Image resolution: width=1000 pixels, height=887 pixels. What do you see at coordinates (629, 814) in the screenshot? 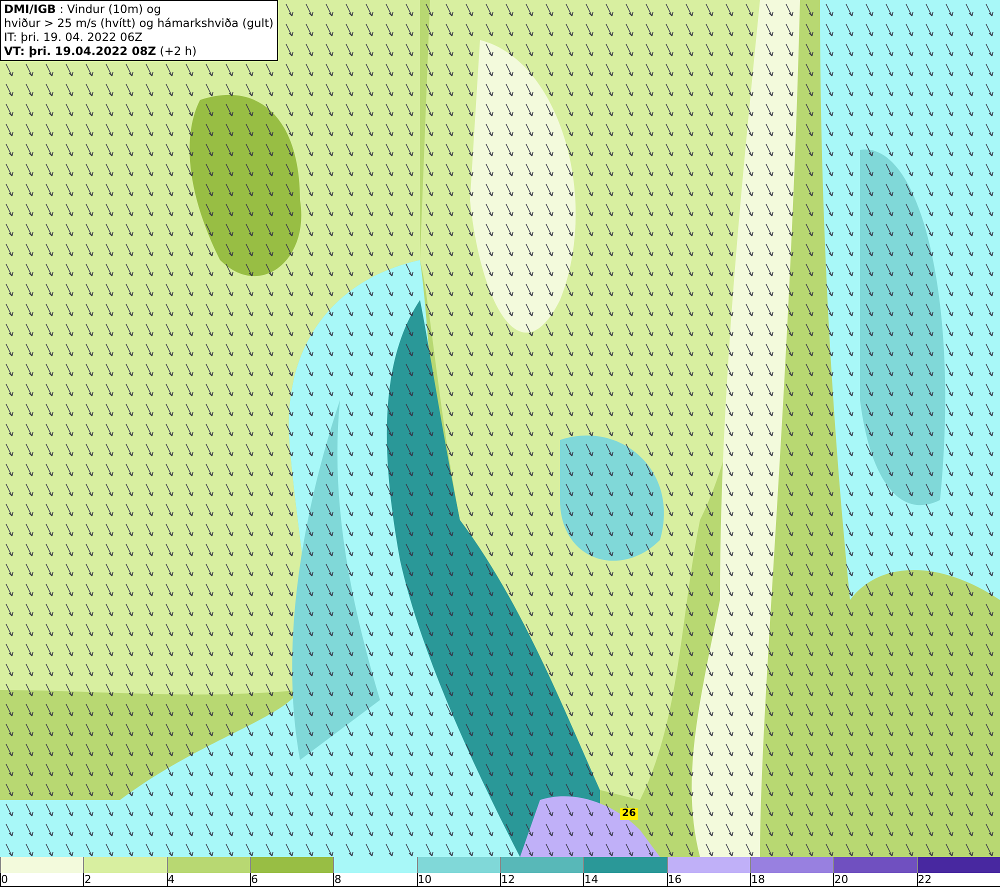
I see `gust-label: 26` at bounding box center [629, 814].